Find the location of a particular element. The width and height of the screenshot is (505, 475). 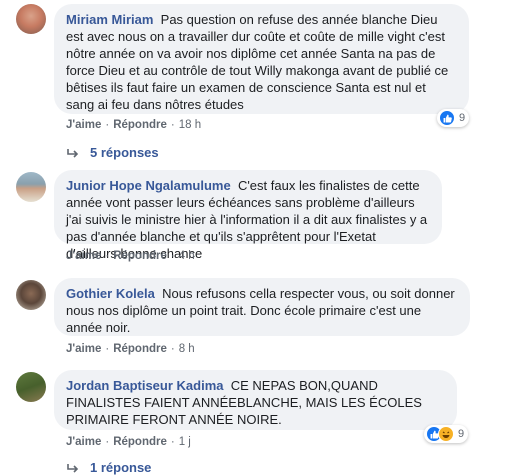

view-replies-link: 5 réponses is located at coordinates (112, 152).